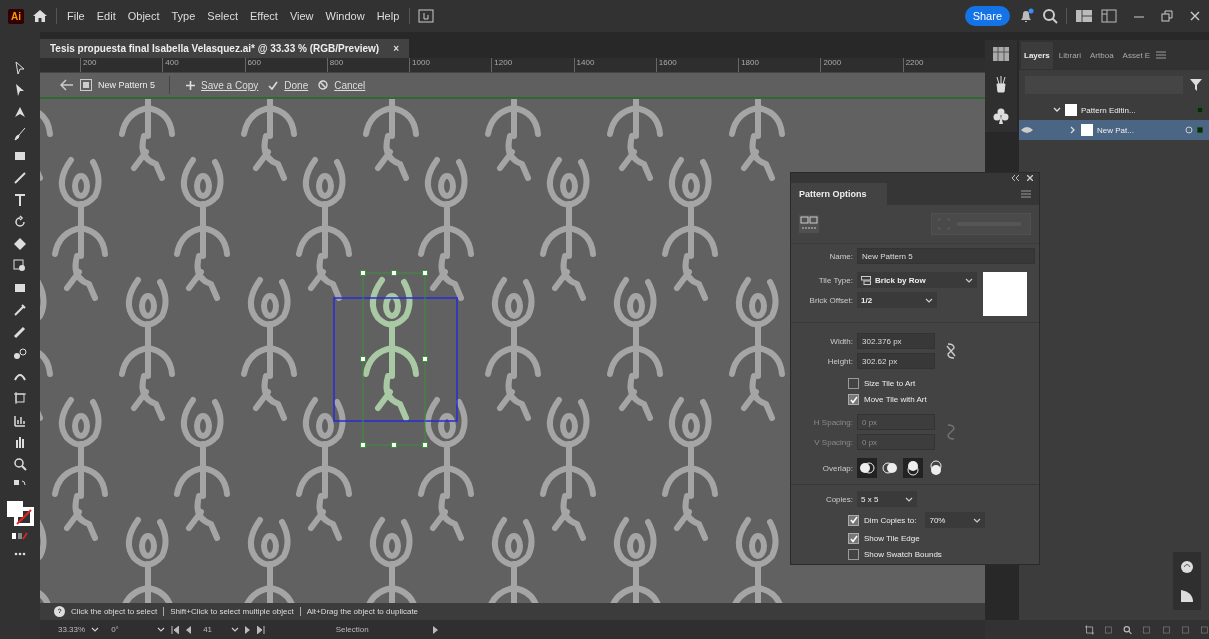 The image size is (1209, 639). What do you see at coordinates (214, 629) in the screenshot?
I see `artboard-number: 41` at bounding box center [214, 629].